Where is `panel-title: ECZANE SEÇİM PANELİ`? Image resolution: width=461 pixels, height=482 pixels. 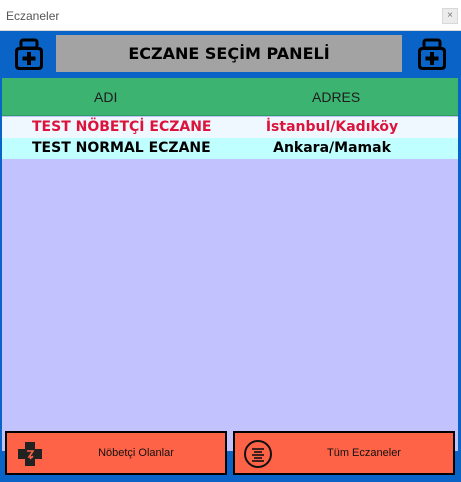
panel-title: ECZANE SEÇİM PANELİ is located at coordinates (229, 53).